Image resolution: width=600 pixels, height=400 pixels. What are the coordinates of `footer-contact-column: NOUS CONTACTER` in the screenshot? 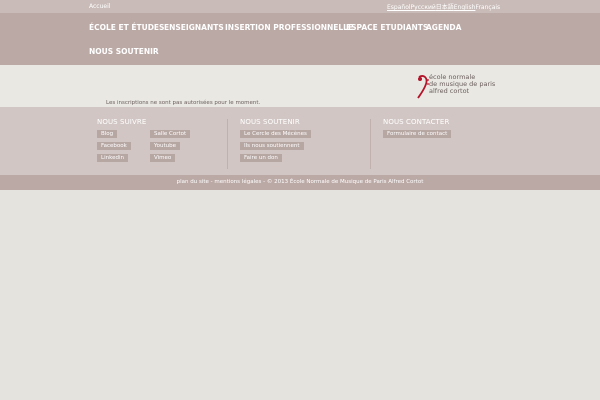 It's located at (416, 122).